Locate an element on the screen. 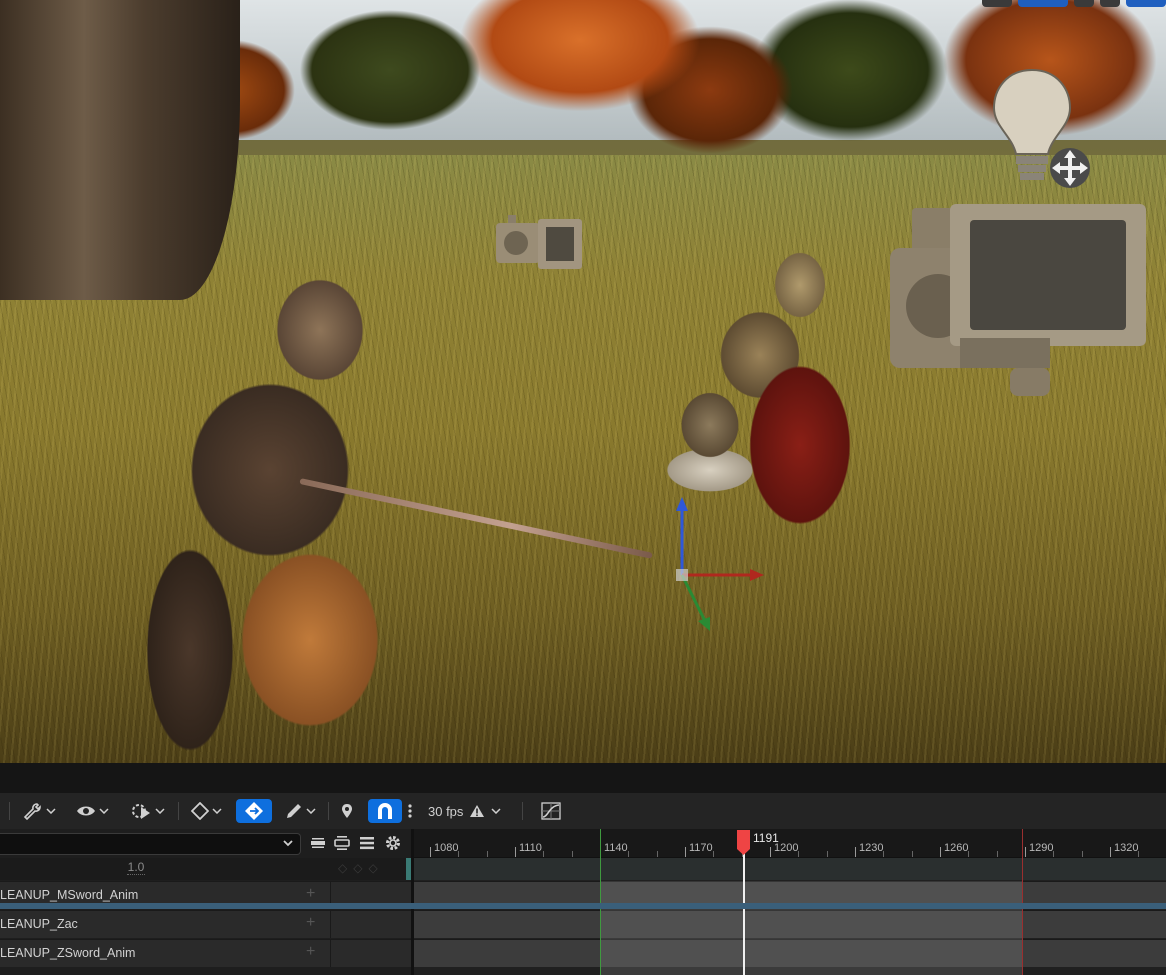 The height and width of the screenshot is (975, 1166). snap-toggle is located at coordinates (385, 811).